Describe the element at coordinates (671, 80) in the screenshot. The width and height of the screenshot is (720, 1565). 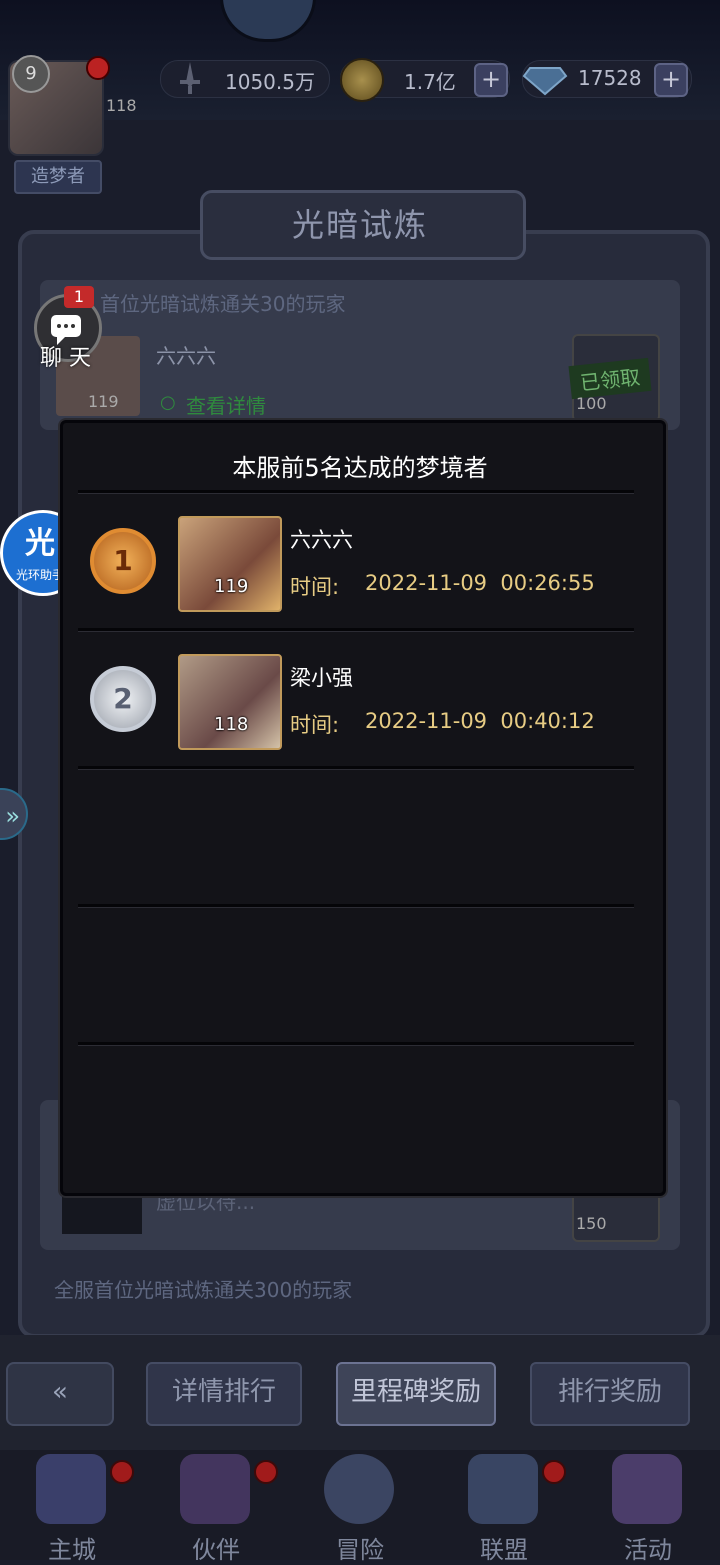
I see `add-diamond-button: +` at that location.